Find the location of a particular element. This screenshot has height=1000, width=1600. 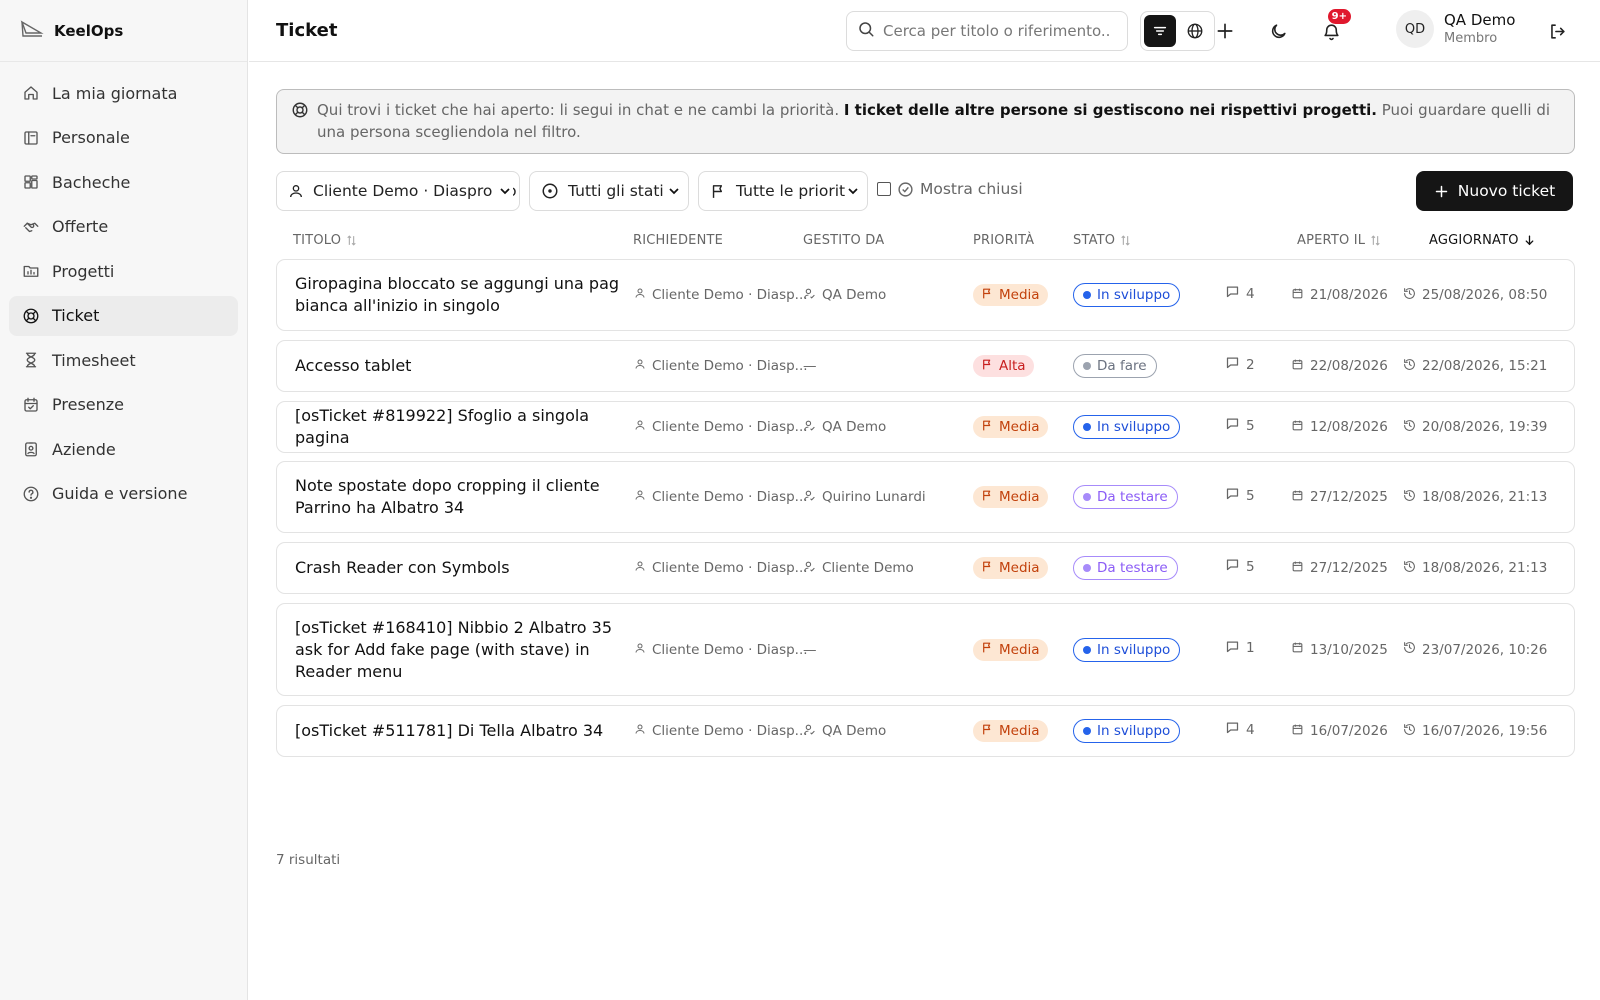

user-menu: QD QA Demo Membro is located at coordinates (1455, 29).